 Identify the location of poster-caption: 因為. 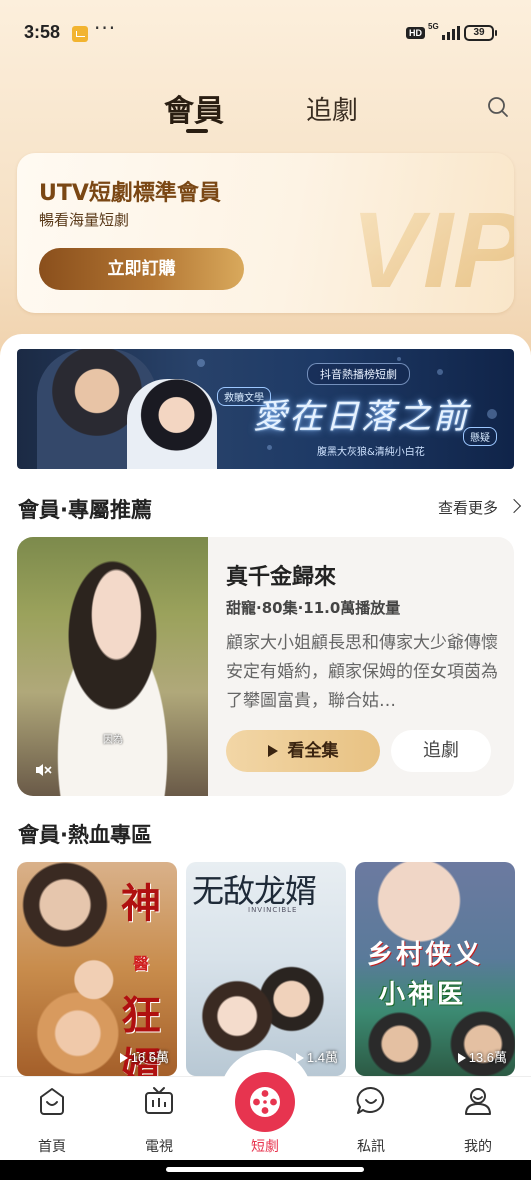
(113, 740).